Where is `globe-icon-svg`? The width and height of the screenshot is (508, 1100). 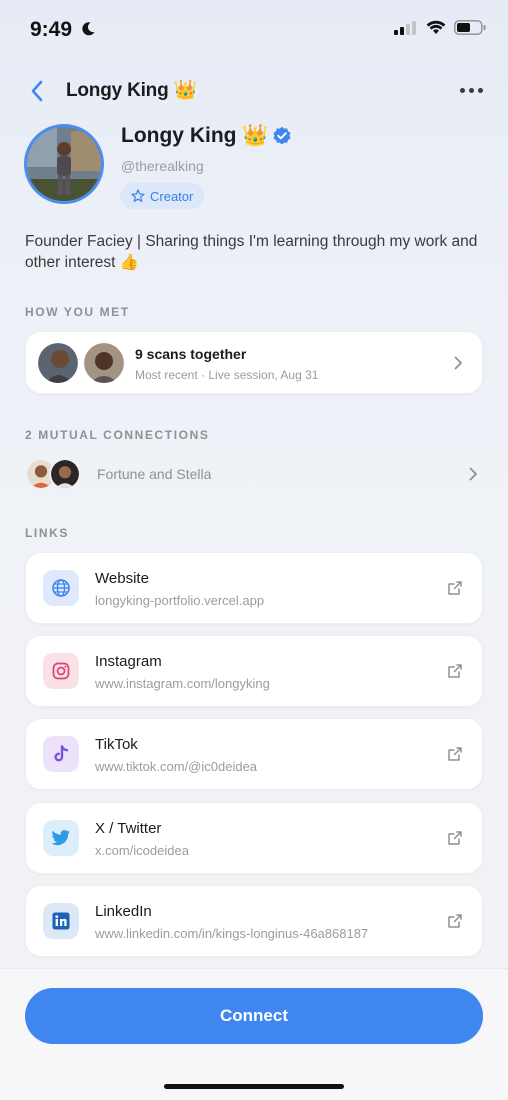
globe-icon-svg is located at coordinates (61, 588).